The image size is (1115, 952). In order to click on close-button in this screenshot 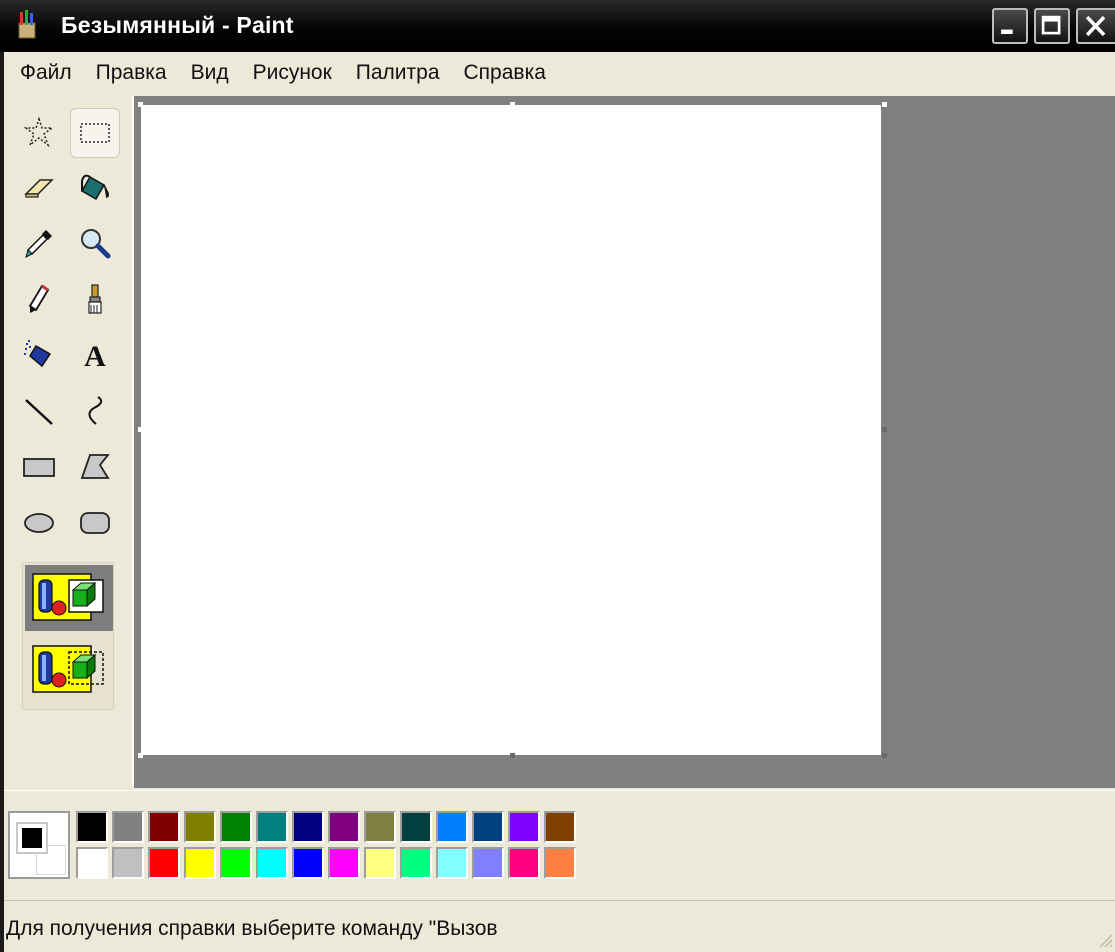, I will do `click(1095, 26)`.